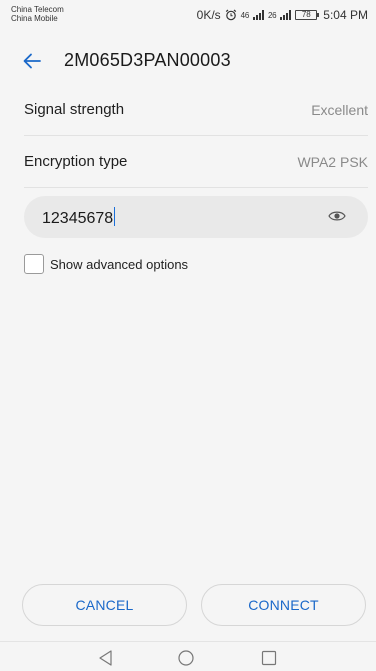  Describe the element at coordinates (74, 109) in the screenshot. I see `signal-strength-label: Signal strength` at that location.